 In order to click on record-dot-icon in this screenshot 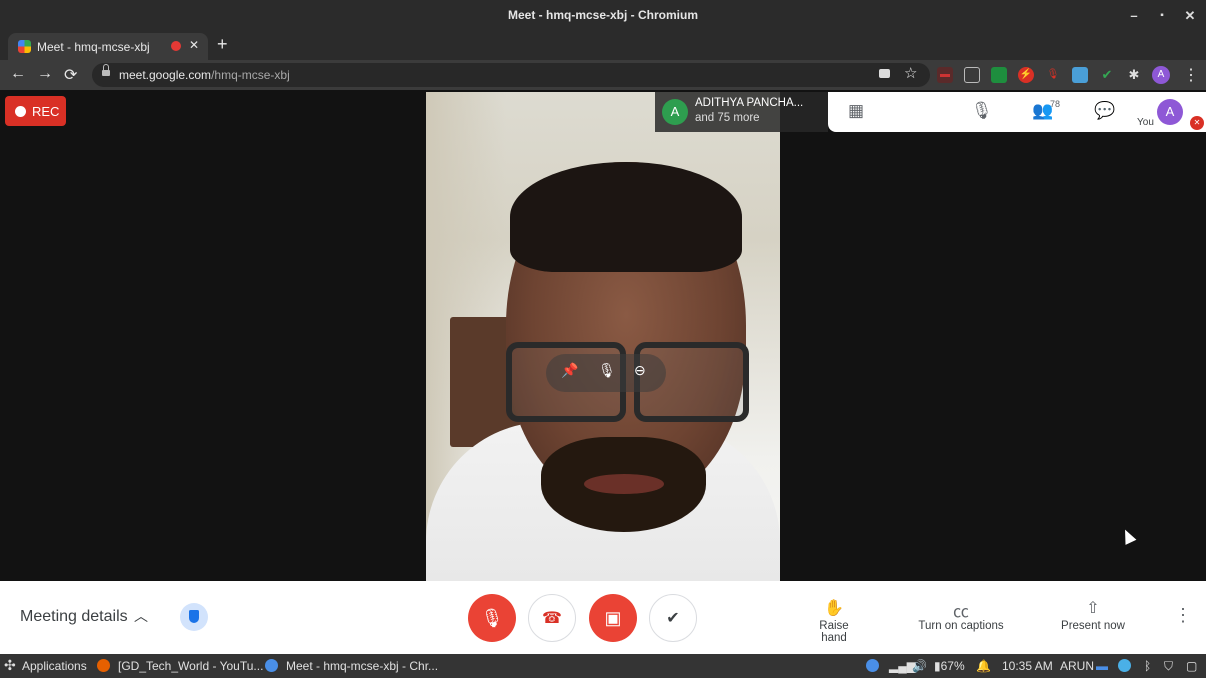, I will do `click(20, 111)`.